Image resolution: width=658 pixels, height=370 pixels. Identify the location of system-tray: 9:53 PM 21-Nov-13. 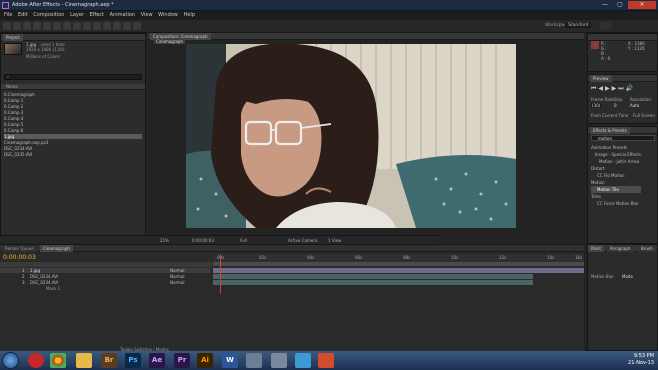
(641, 360).